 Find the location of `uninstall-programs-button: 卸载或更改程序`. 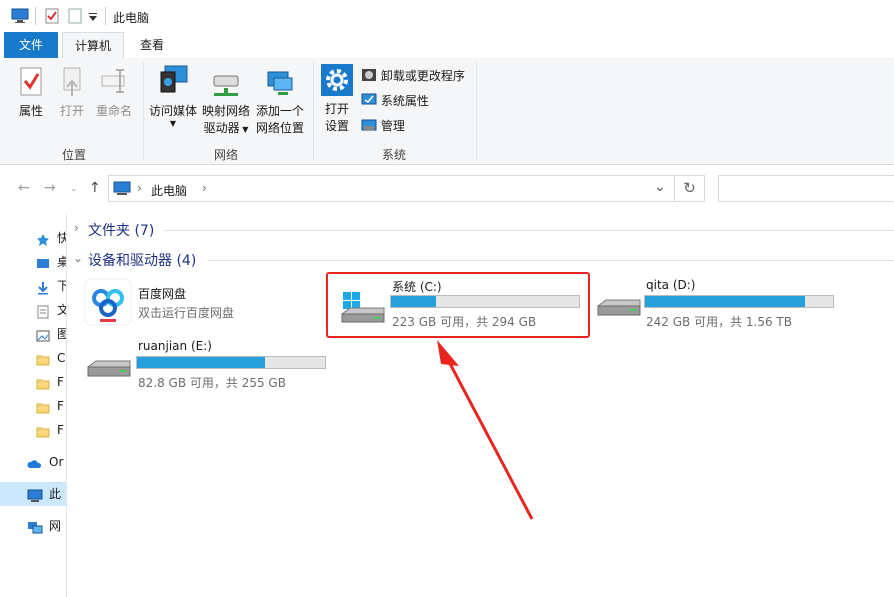

uninstall-programs-button: 卸载或更改程序 is located at coordinates (413, 76).